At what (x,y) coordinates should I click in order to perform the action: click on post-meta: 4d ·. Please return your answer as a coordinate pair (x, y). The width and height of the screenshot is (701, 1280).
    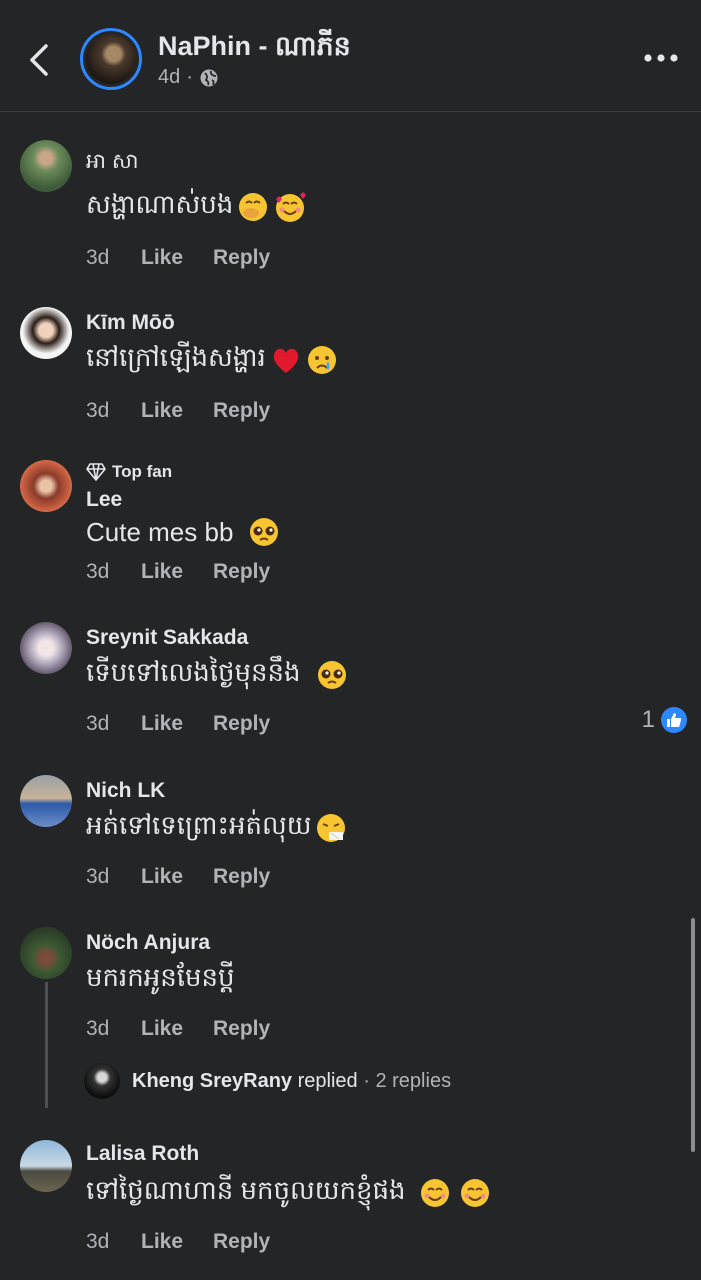
    Looking at the image, I should click on (188, 77).